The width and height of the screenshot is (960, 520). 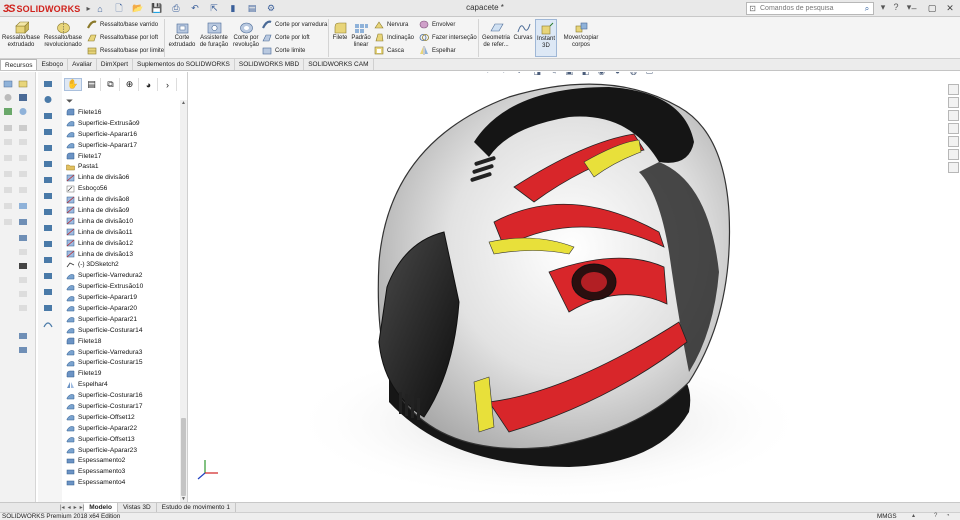 What do you see at coordinates (437, 24) in the screenshot?
I see `wrap-button: Envolver` at bounding box center [437, 24].